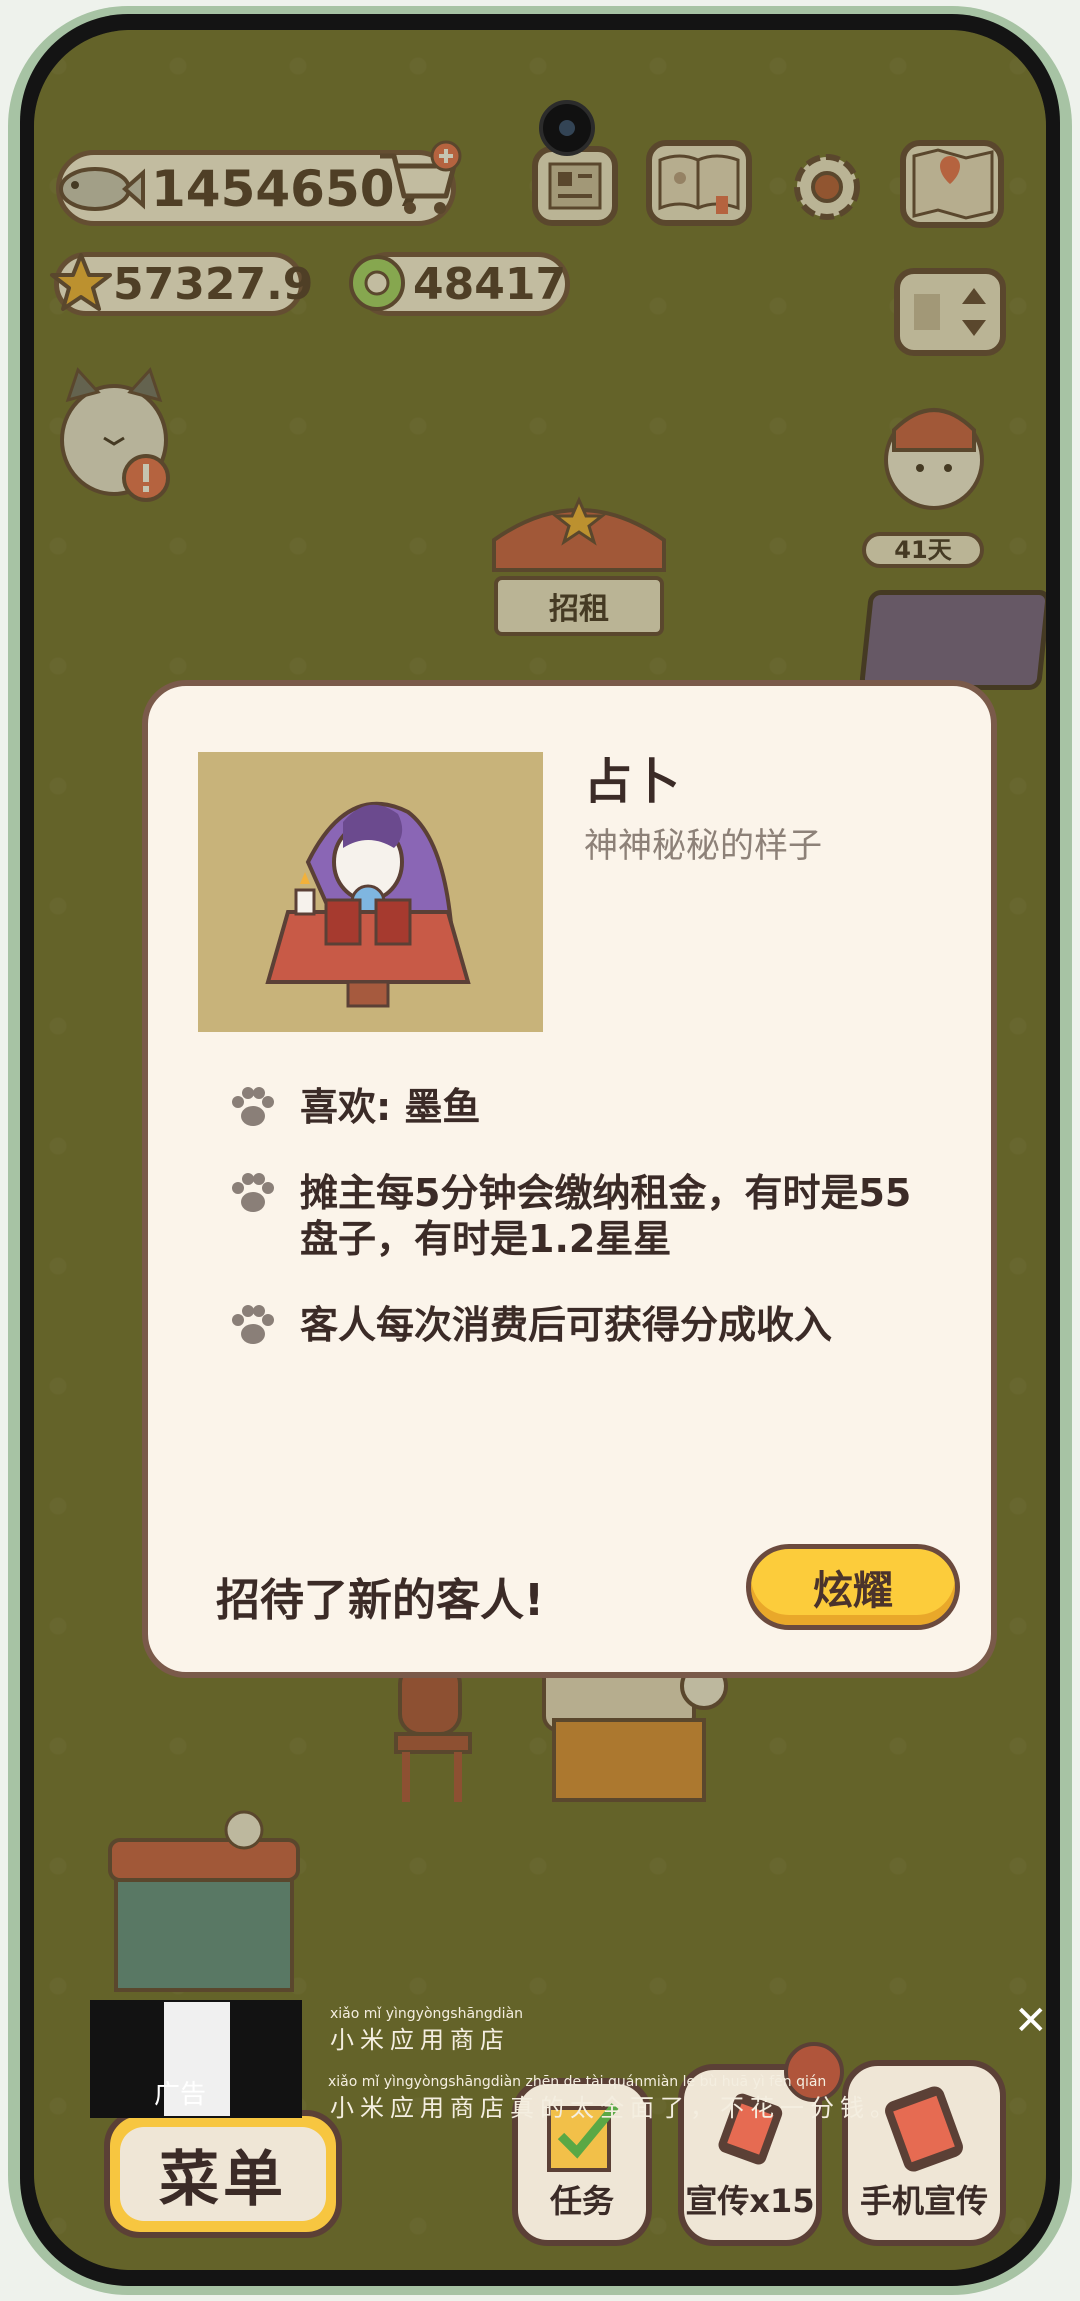 Image resolution: width=1080 pixels, height=2301 pixels. Describe the element at coordinates (368, 904) in the screenshot. I see `fortune-teller-icon` at that location.